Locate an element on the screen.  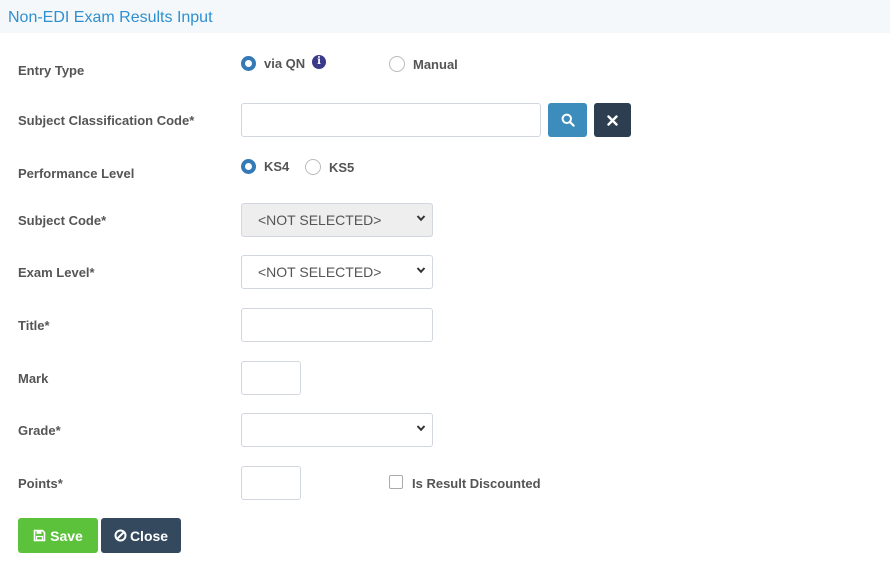
subject-classification-input is located at coordinates (391, 120).